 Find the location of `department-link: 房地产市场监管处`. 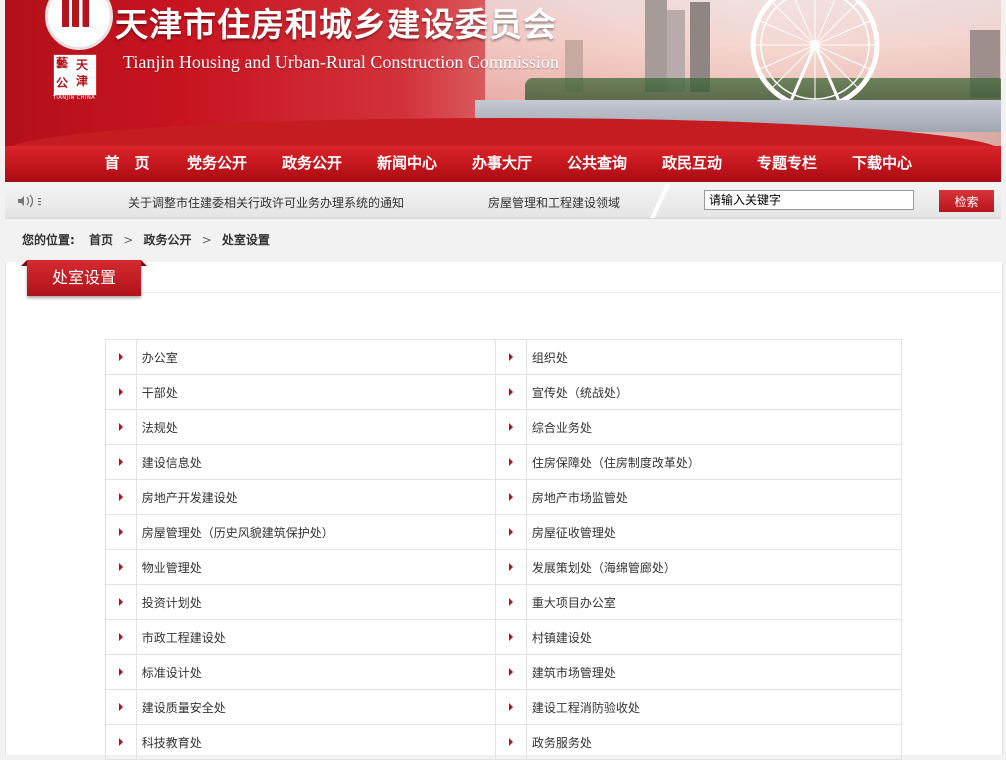

department-link: 房地产市场监管处 is located at coordinates (714, 497).